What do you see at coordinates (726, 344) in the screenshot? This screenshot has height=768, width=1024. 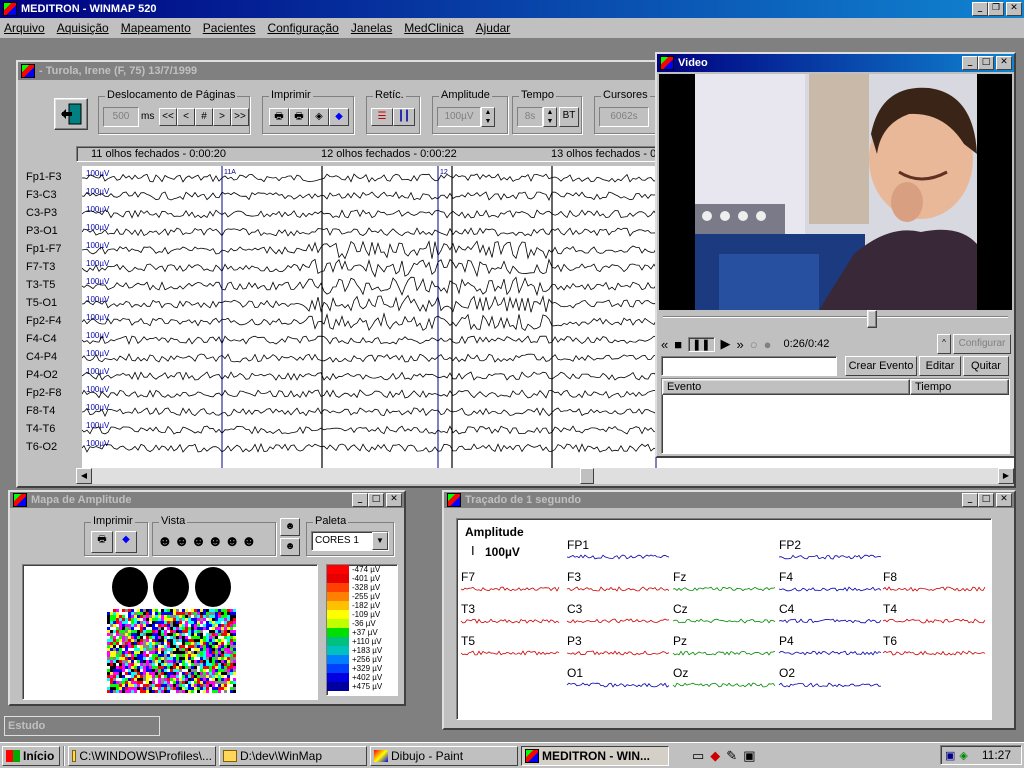 I see `play-icon: ▶` at bounding box center [726, 344].